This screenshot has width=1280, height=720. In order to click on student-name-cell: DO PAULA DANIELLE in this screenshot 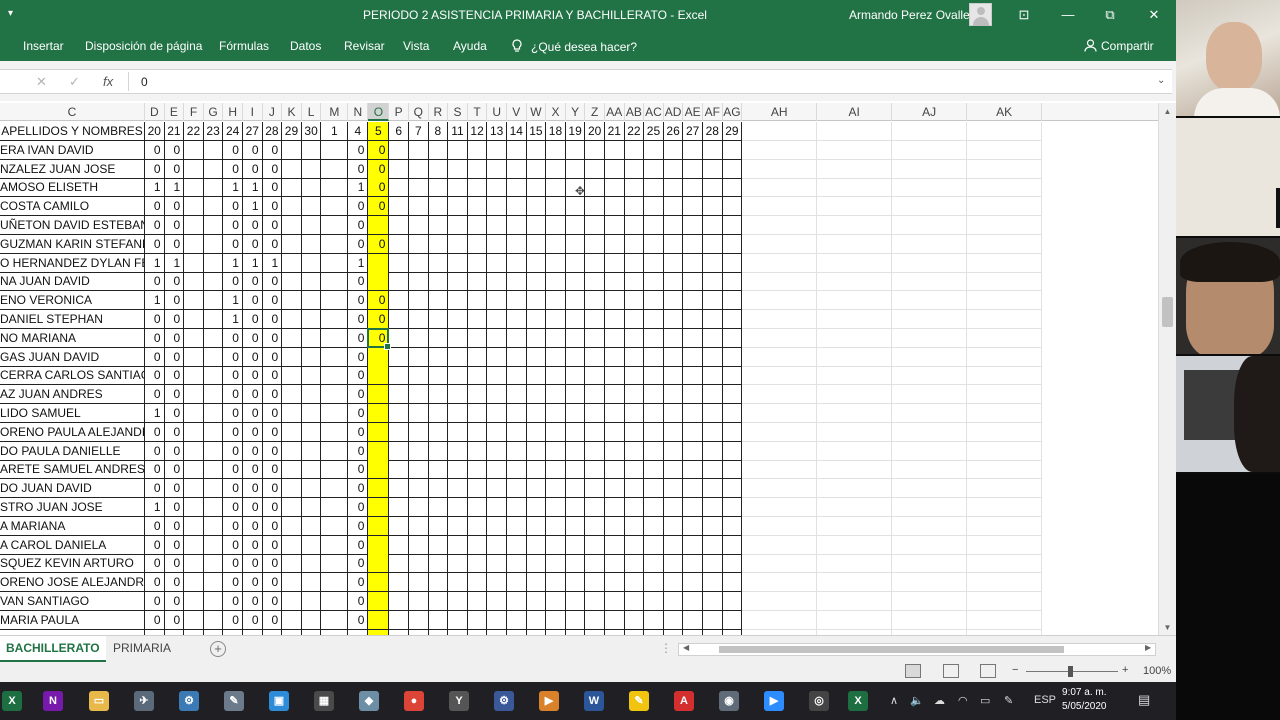, I will do `click(72, 451)`.